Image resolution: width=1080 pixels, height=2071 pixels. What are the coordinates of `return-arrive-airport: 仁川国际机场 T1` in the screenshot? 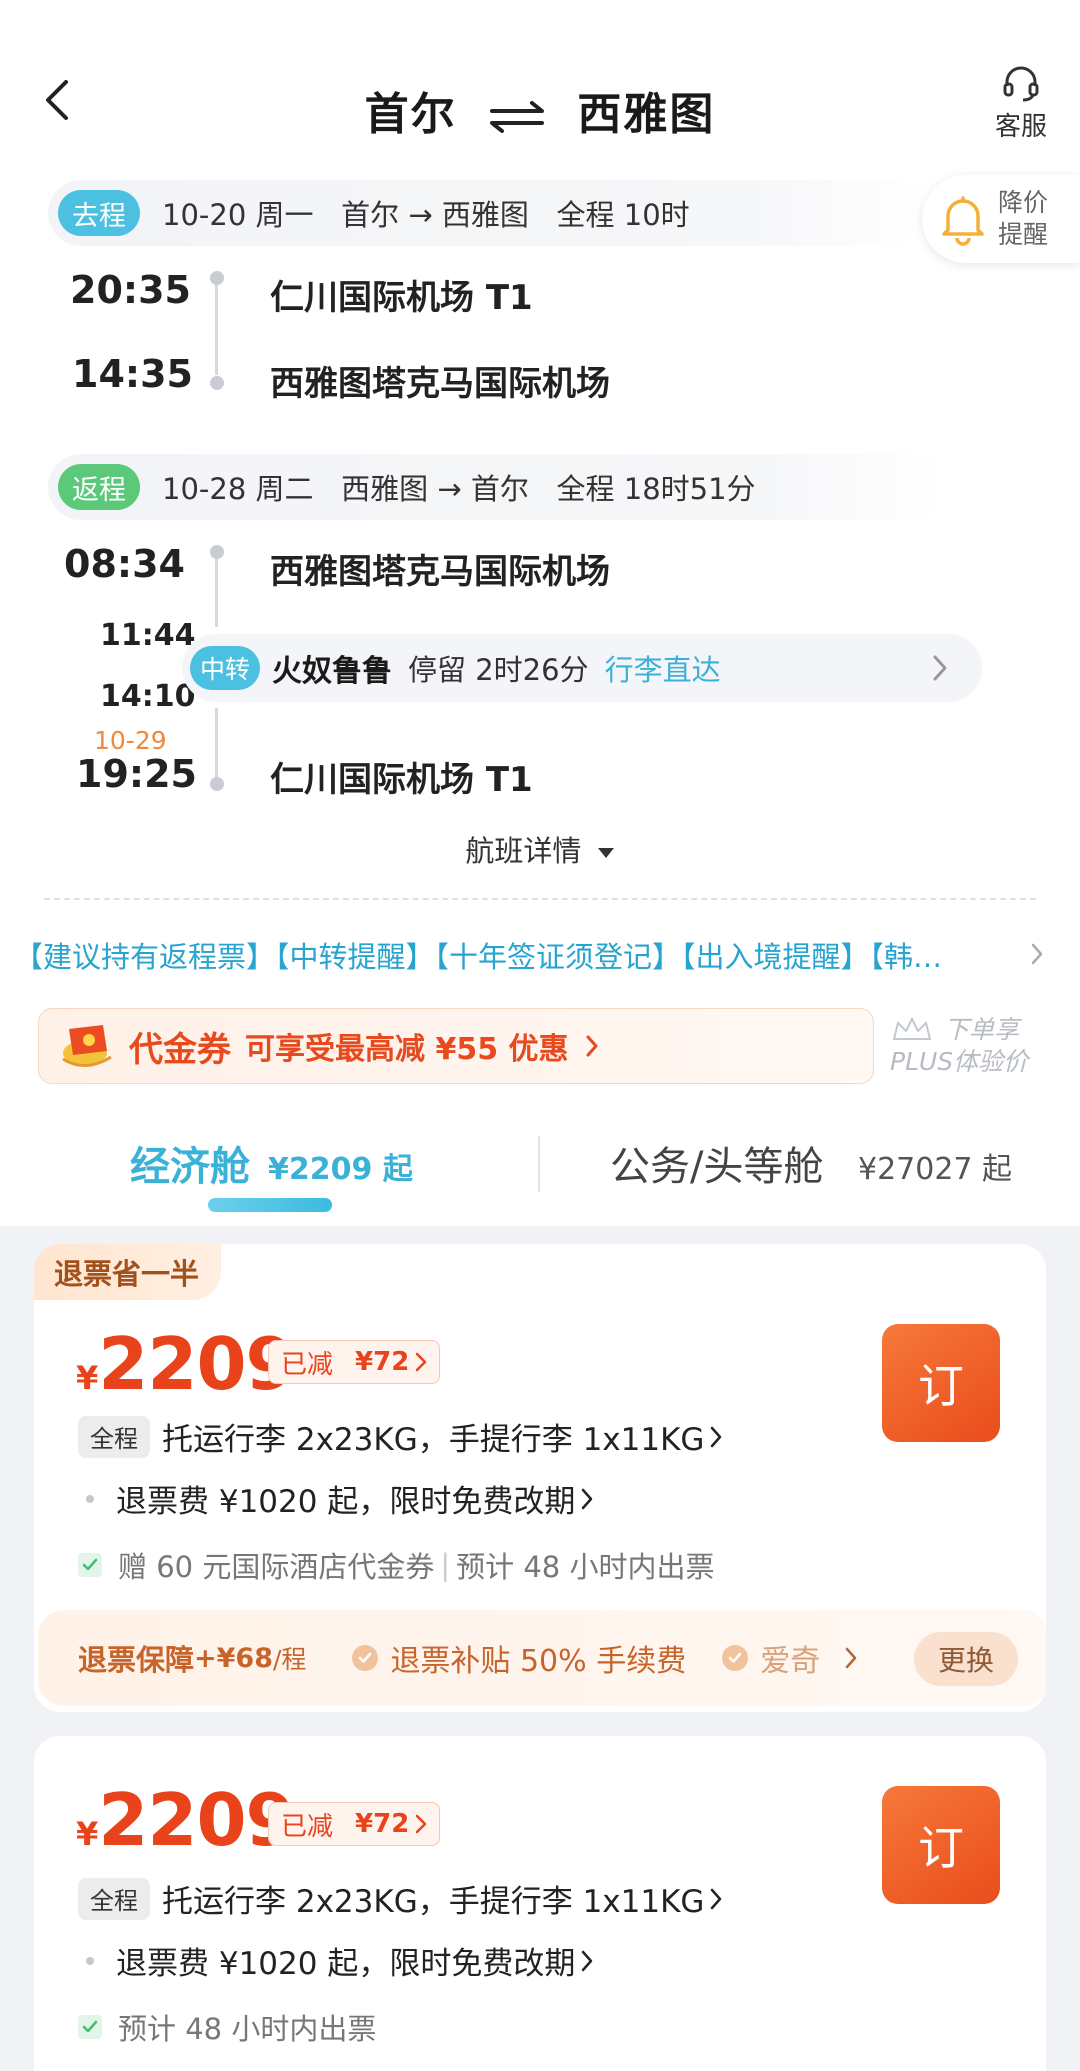 It's located at (401, 780).